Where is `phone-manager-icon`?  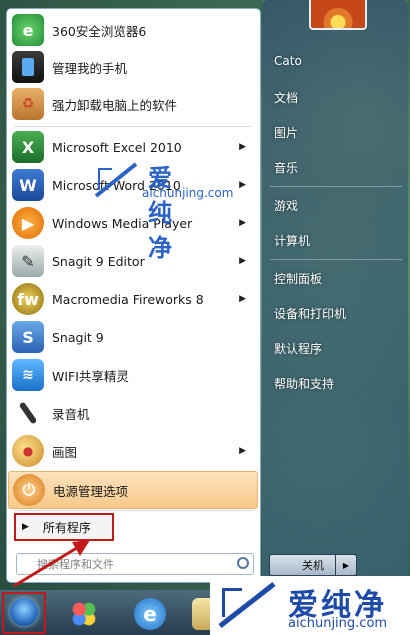 phone-manager-icon is located at coordinates (28, 67).